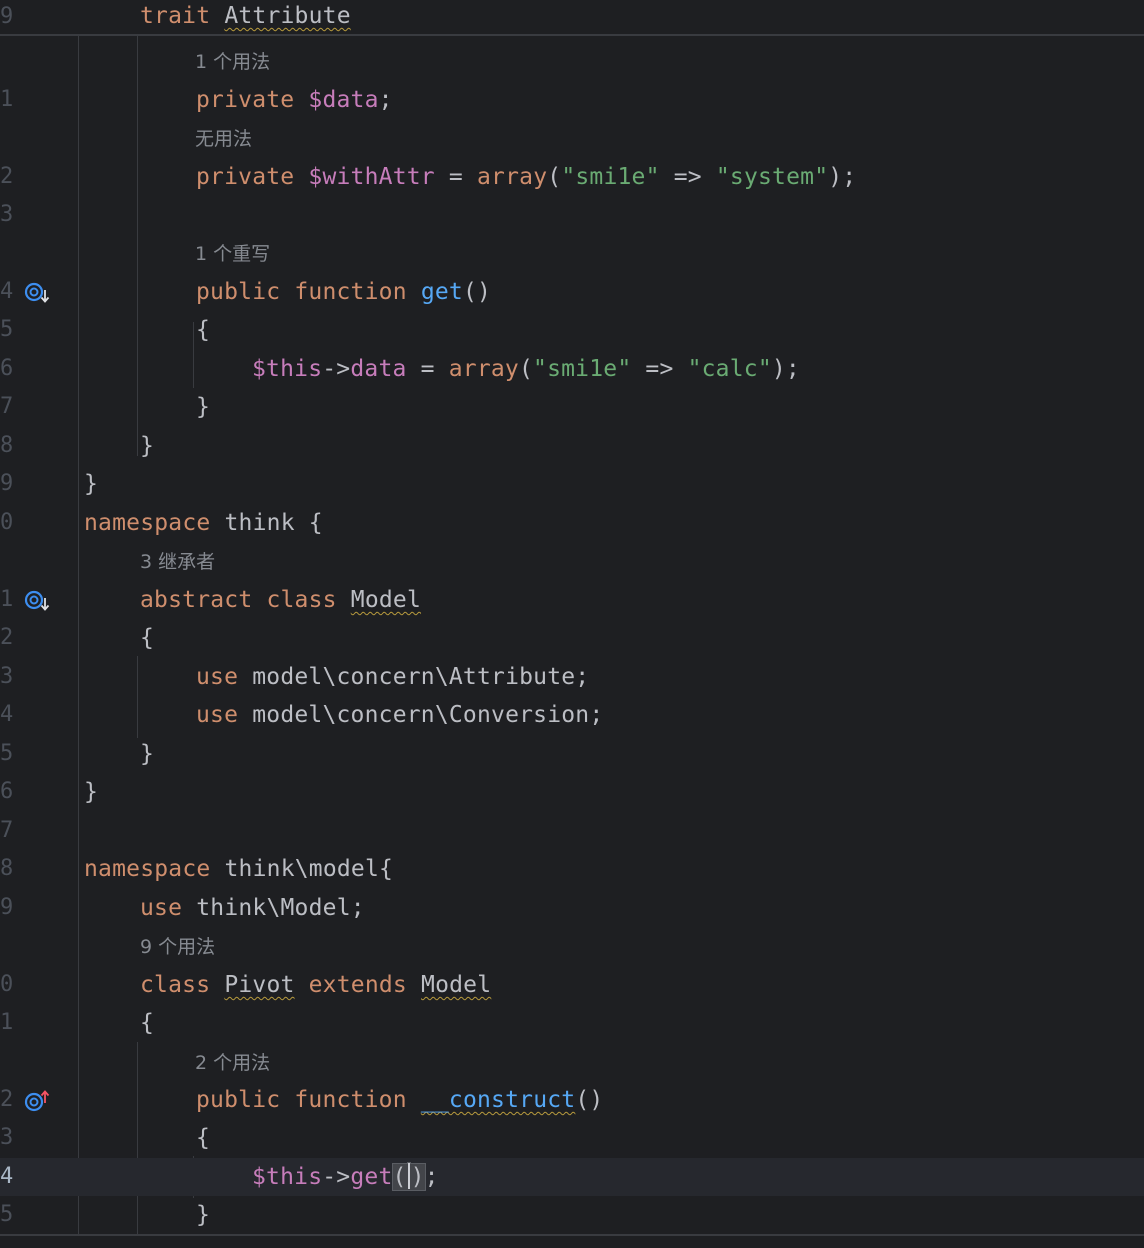  What do you see at coordinates (572, 1063) in the screenshot?
I see `hint-line: 2 个用法` at bounding box center [572, 1063].